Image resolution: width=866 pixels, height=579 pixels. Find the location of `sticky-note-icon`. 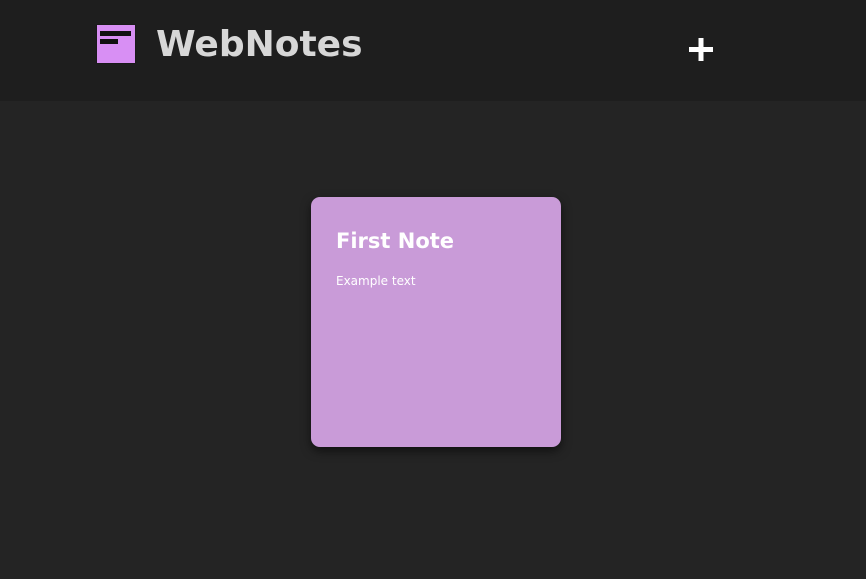

sticky-note-icon is located at coordinates (116, 44).